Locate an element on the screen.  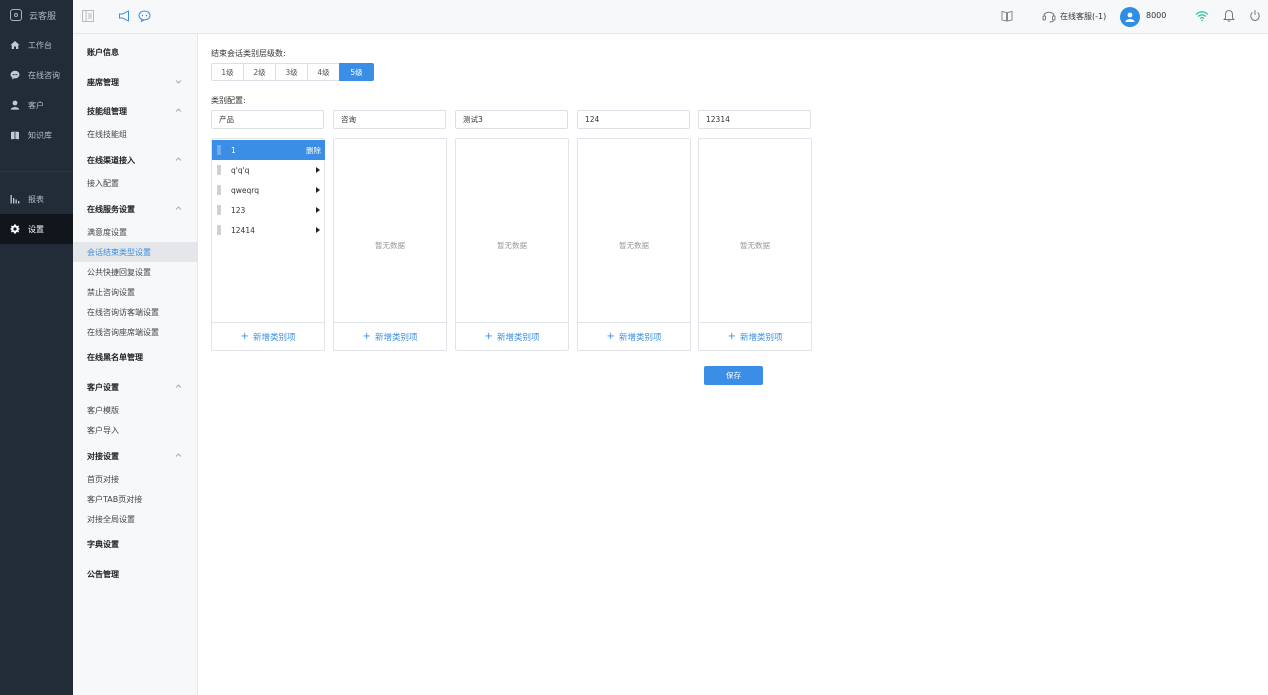
submenu-item-ban-consult: 禁止咨询设置 is located at coordinates (135, 292).